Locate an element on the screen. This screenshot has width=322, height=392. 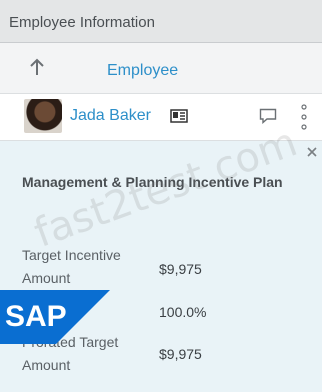
breadcrumb-label: Employee is located at coordinates (142, 71).